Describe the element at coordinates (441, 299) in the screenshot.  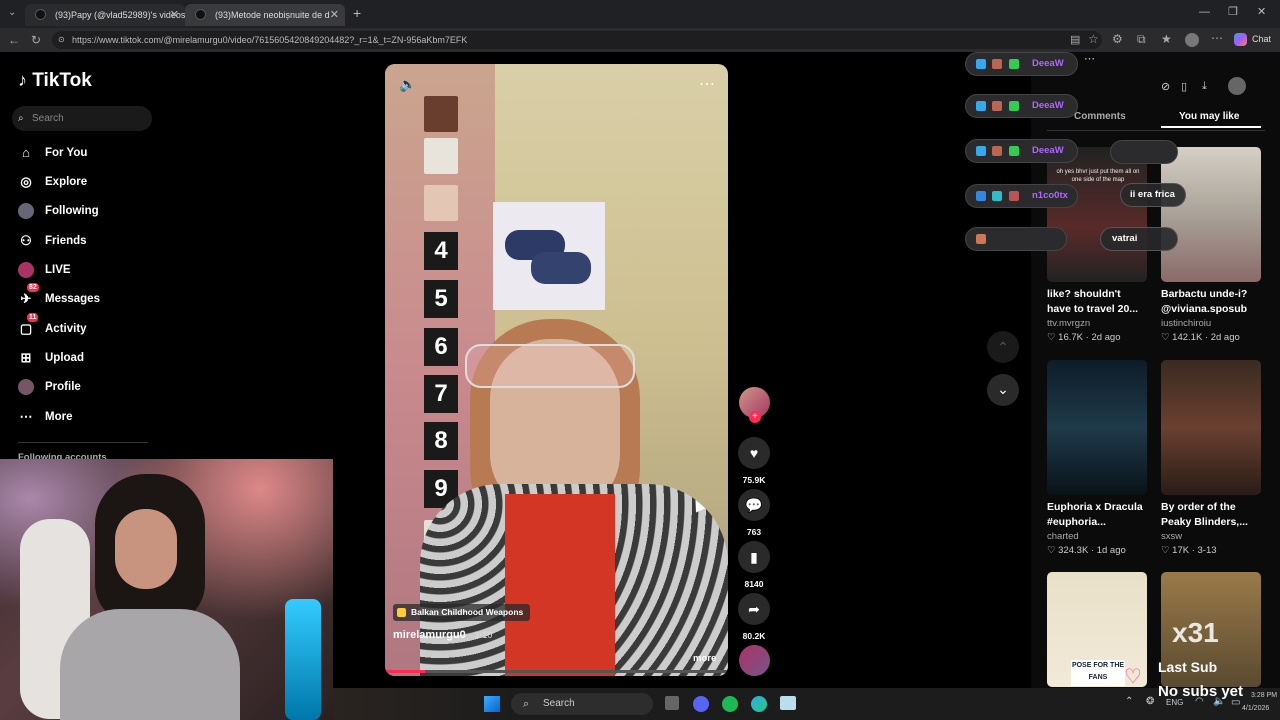
I see `rank-number: 5` at that location.